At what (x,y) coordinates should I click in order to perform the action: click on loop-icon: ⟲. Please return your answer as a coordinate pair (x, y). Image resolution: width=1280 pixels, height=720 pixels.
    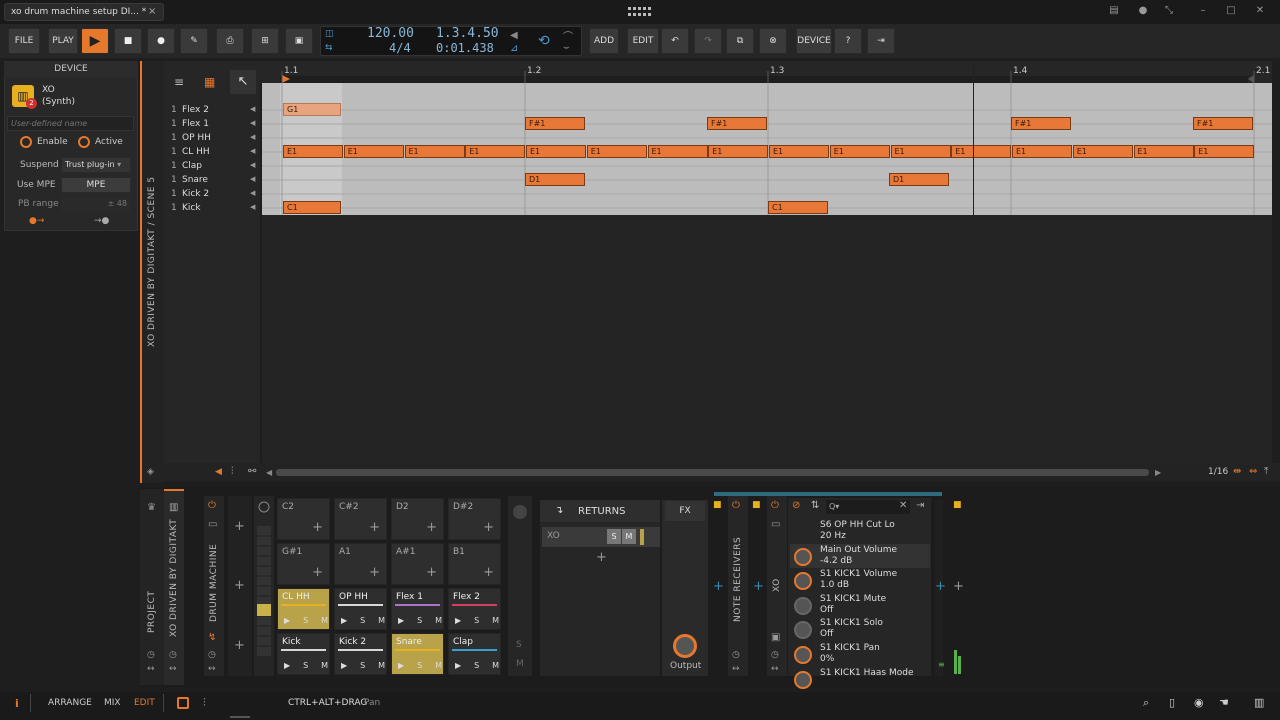
    Looking at the image, I should click on (544, 41).